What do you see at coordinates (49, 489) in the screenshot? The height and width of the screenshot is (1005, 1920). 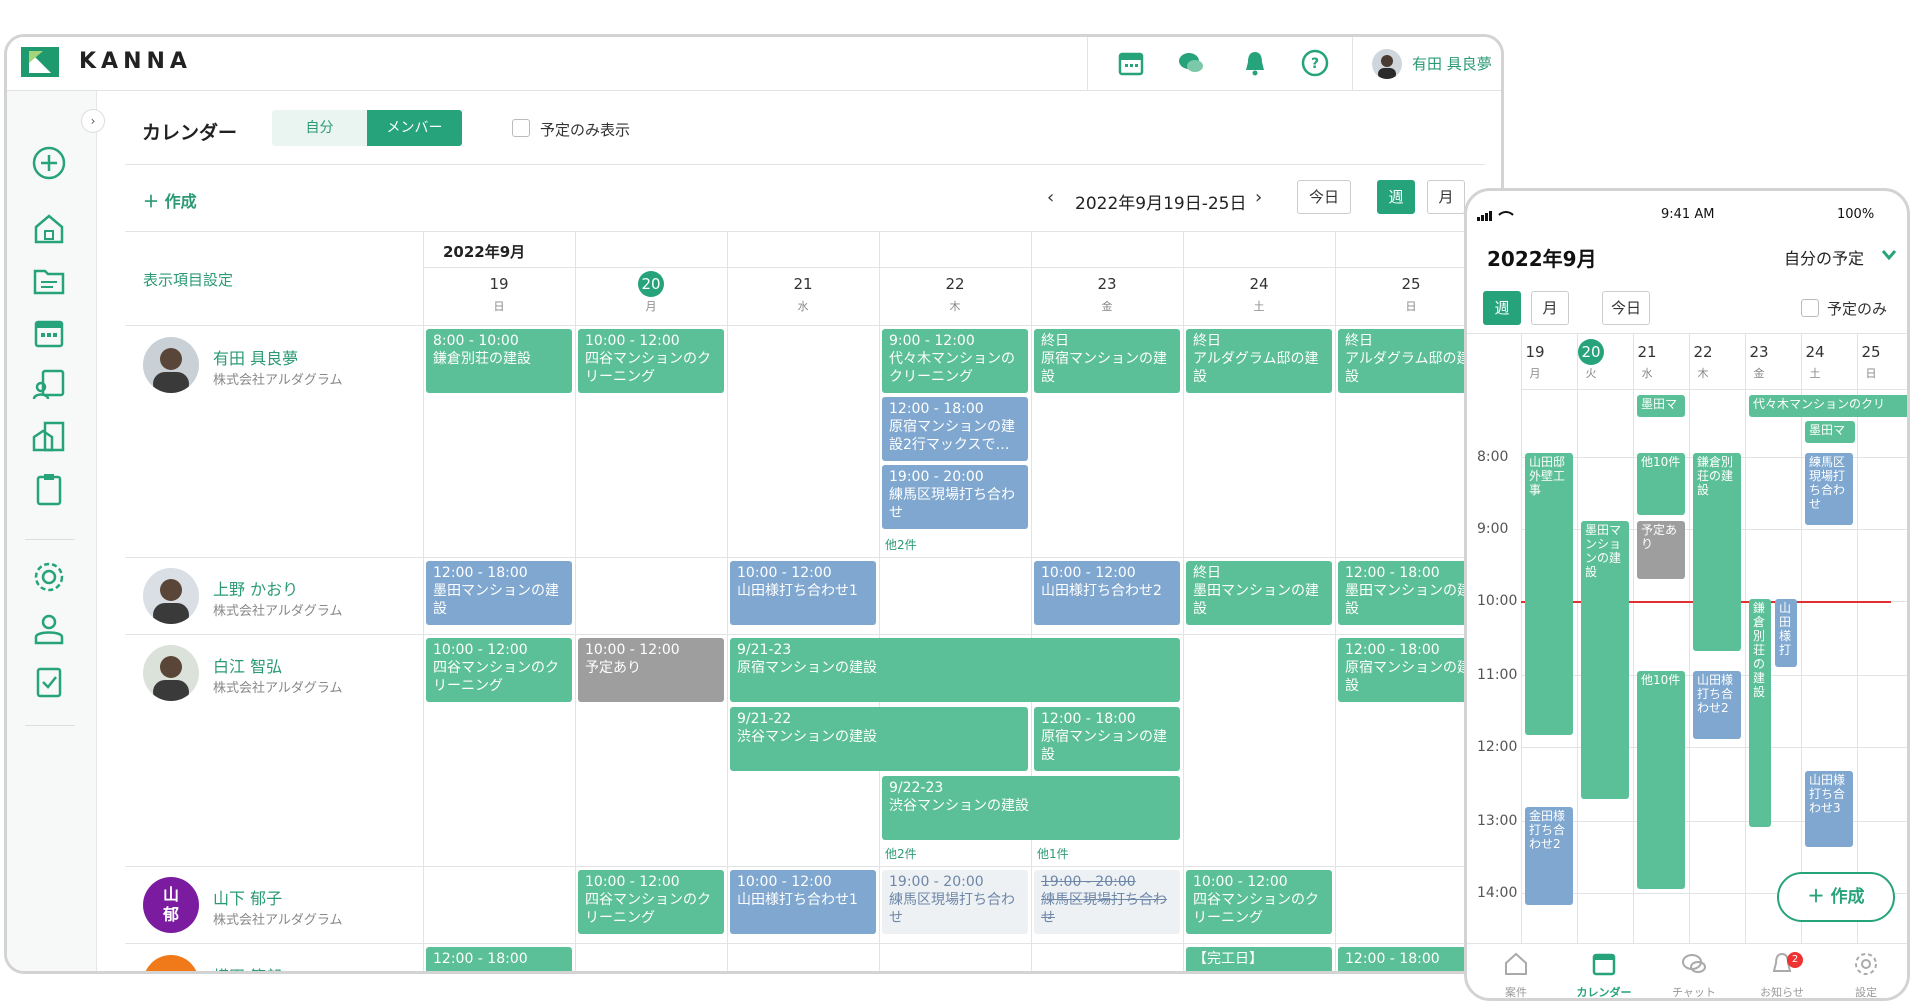 I see `clipboard-icon` at bounding box center [49, 489].